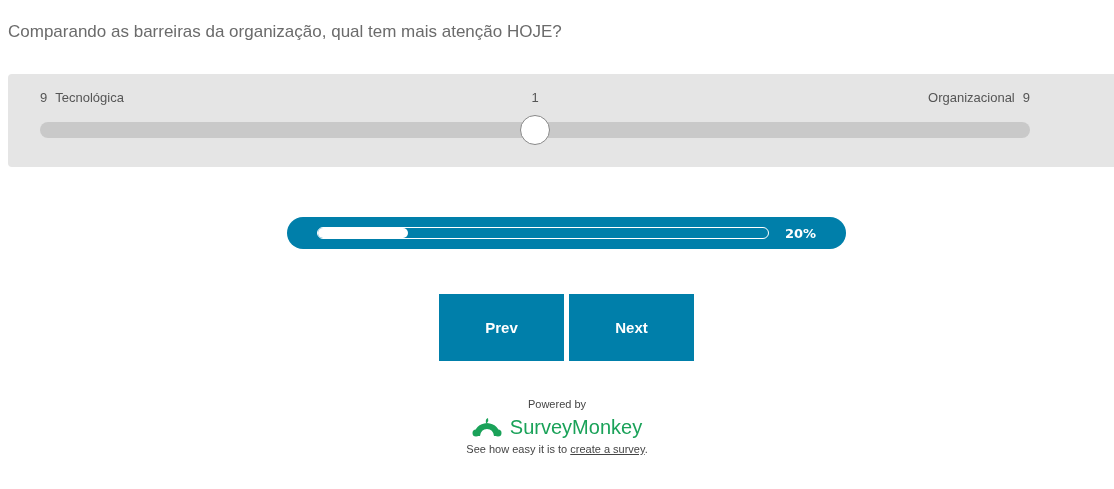 The width and height of the screenshot is (1114, 489). I want to click on nav-button: Next, so click(631, 327).